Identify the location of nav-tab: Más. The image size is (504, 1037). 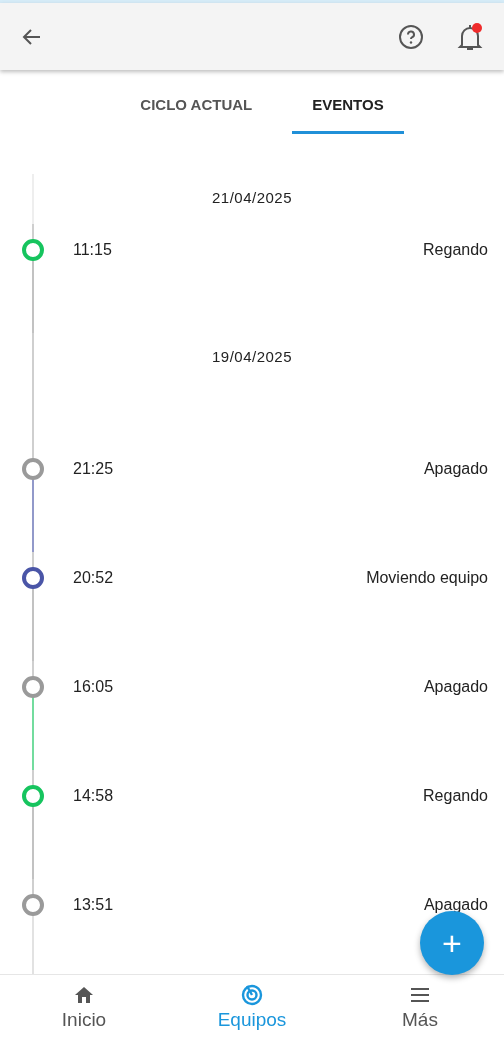
(420, 1006).